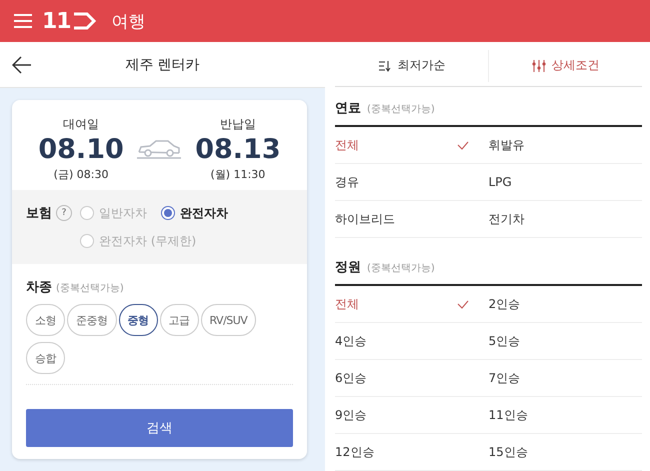 The image size is (650, 471). Describe the element at coordinates (411, 341) in the screenshot. I see `filter-option: 4인승` at that location.